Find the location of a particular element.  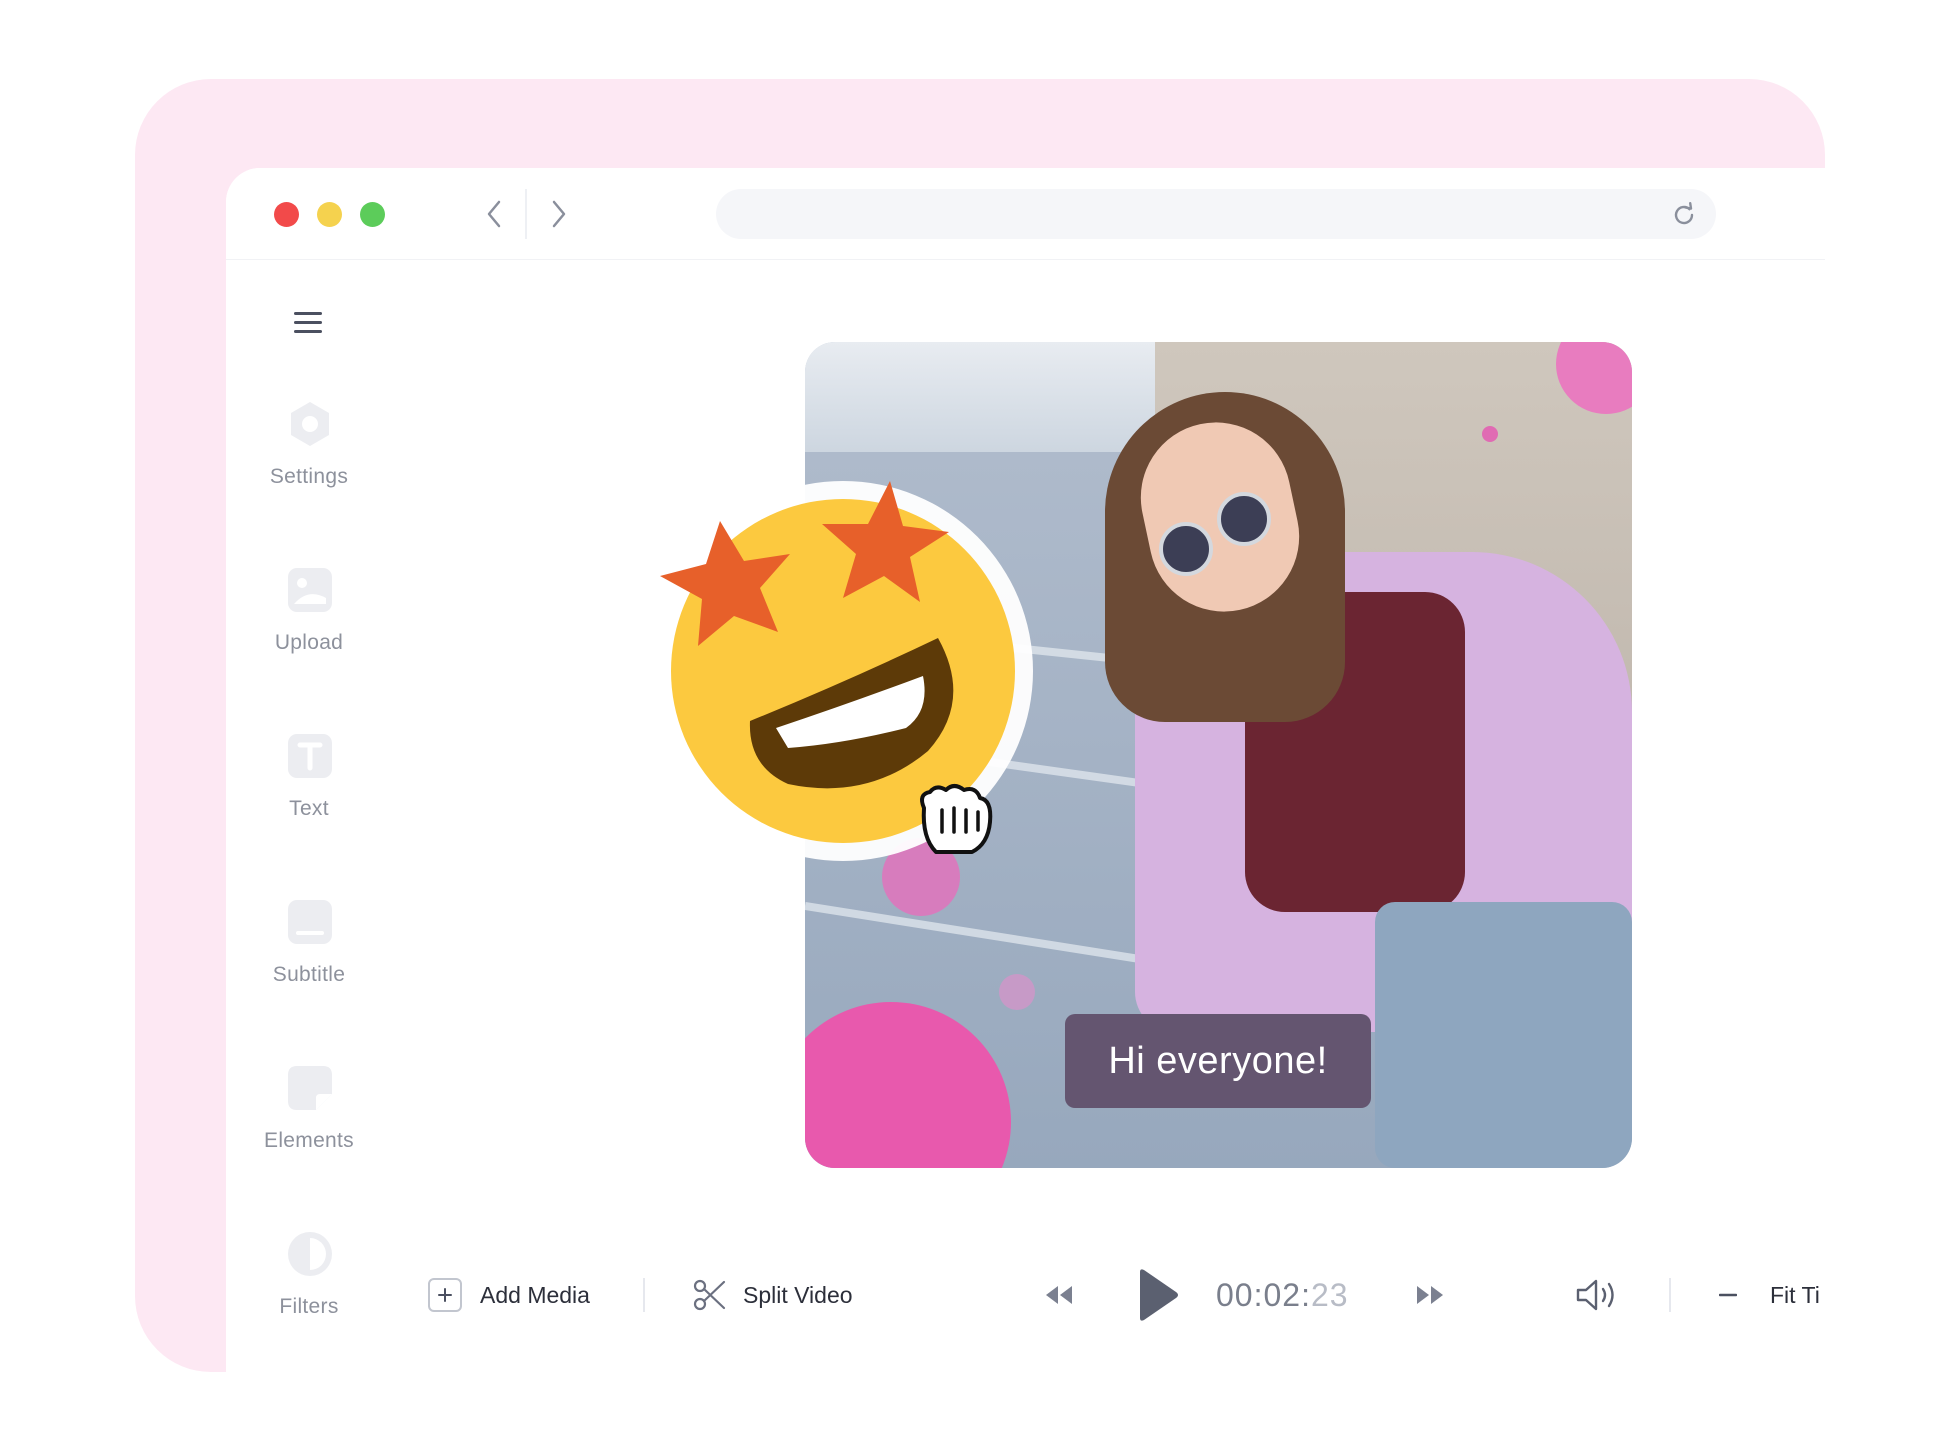

sidebar-item-label: Filters is located at coordinates (309, 1306).